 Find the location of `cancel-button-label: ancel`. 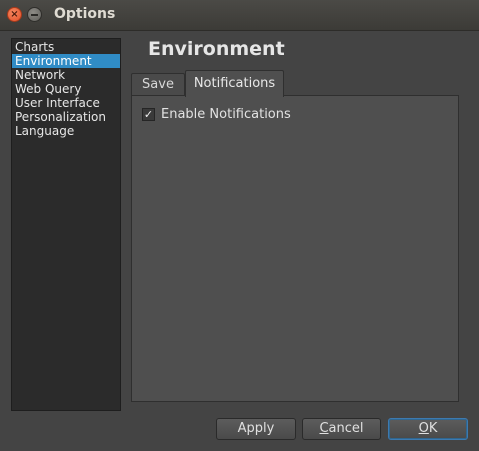

cancel-button-label: ancel is located at coordinates (346, 428).